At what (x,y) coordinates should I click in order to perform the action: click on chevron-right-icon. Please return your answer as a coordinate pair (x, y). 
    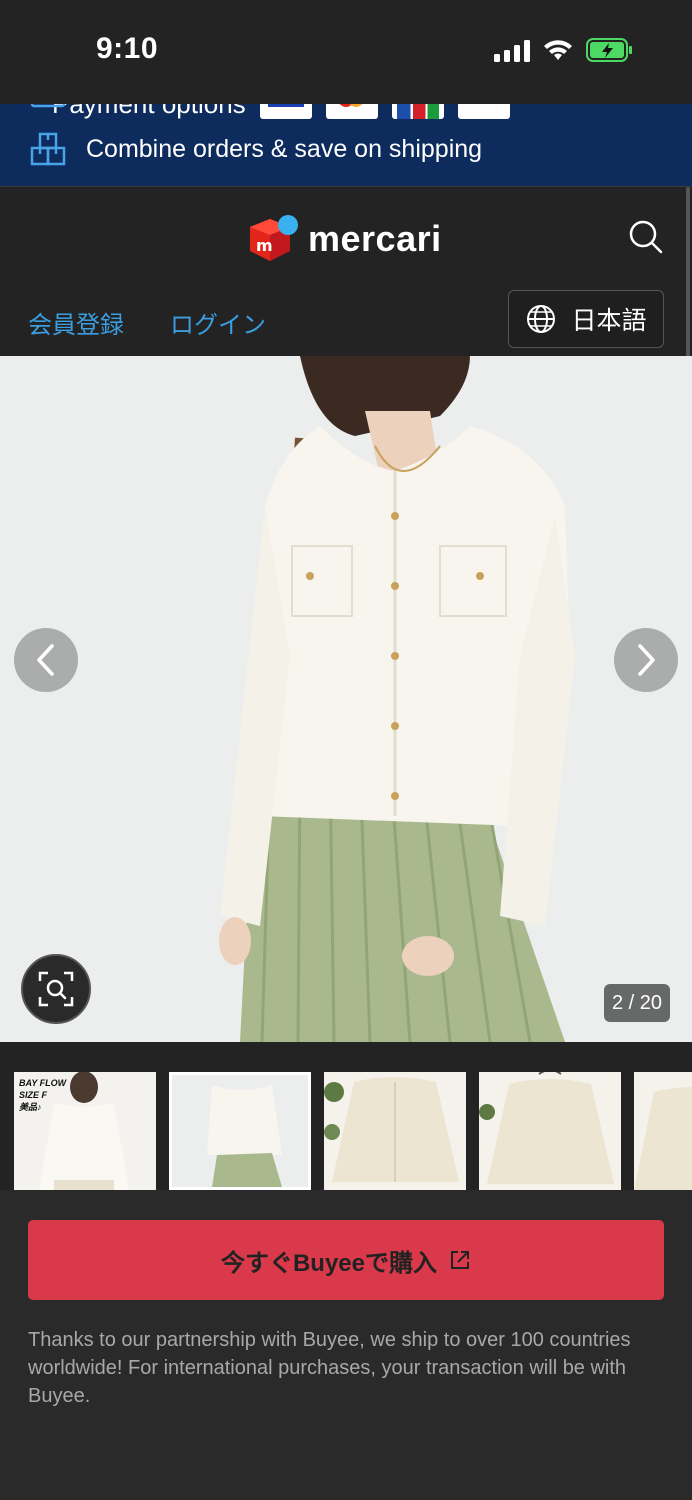
    Looking at the image, I should click on (646, 660).